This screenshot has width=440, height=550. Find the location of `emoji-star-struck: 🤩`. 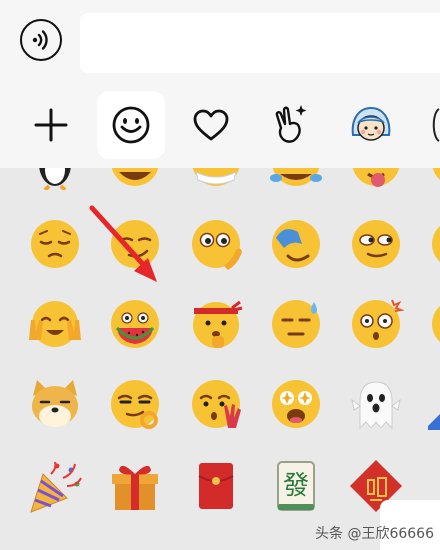

emoji-star-struck: 🤩 is located at coordinates (296, 404).